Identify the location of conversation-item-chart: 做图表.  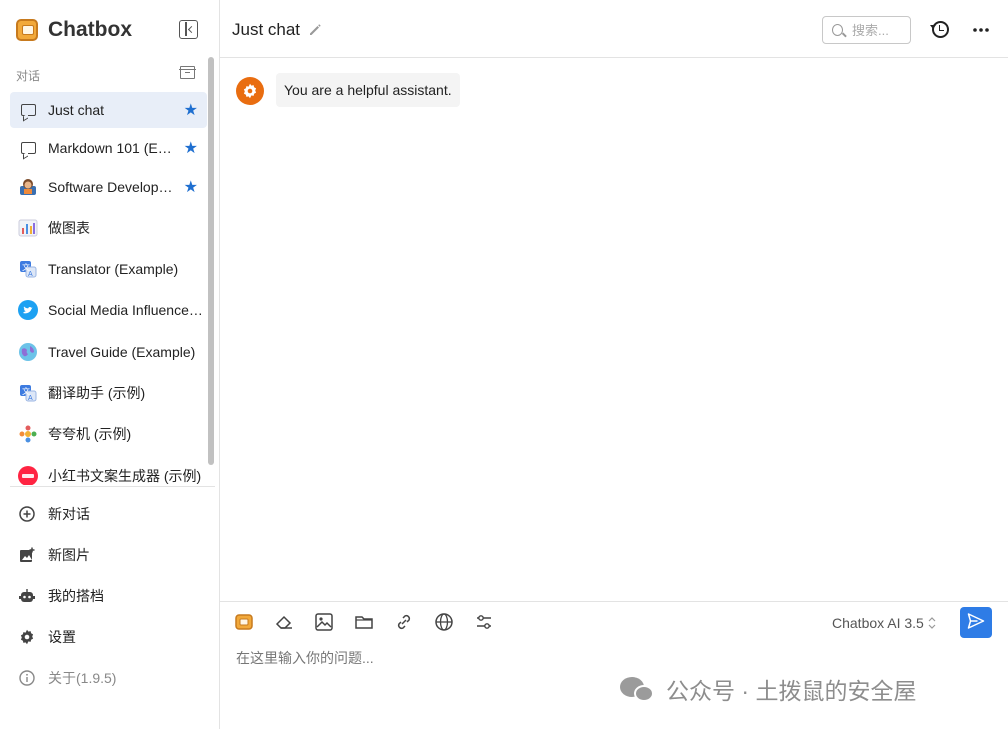
(108, 228).